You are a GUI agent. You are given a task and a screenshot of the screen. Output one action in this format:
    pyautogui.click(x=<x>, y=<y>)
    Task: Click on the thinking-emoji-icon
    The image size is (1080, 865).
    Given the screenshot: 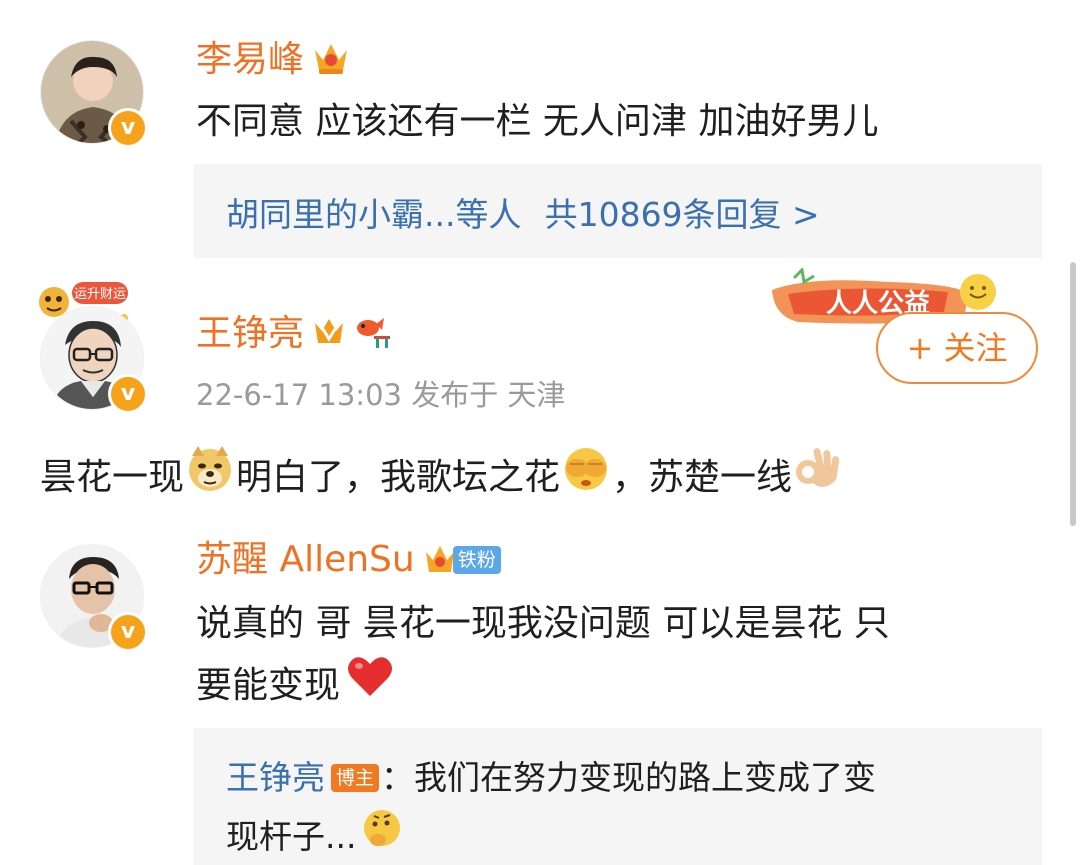 What is the action you would take?
    pyautogui.click(x=382, y=835)
    